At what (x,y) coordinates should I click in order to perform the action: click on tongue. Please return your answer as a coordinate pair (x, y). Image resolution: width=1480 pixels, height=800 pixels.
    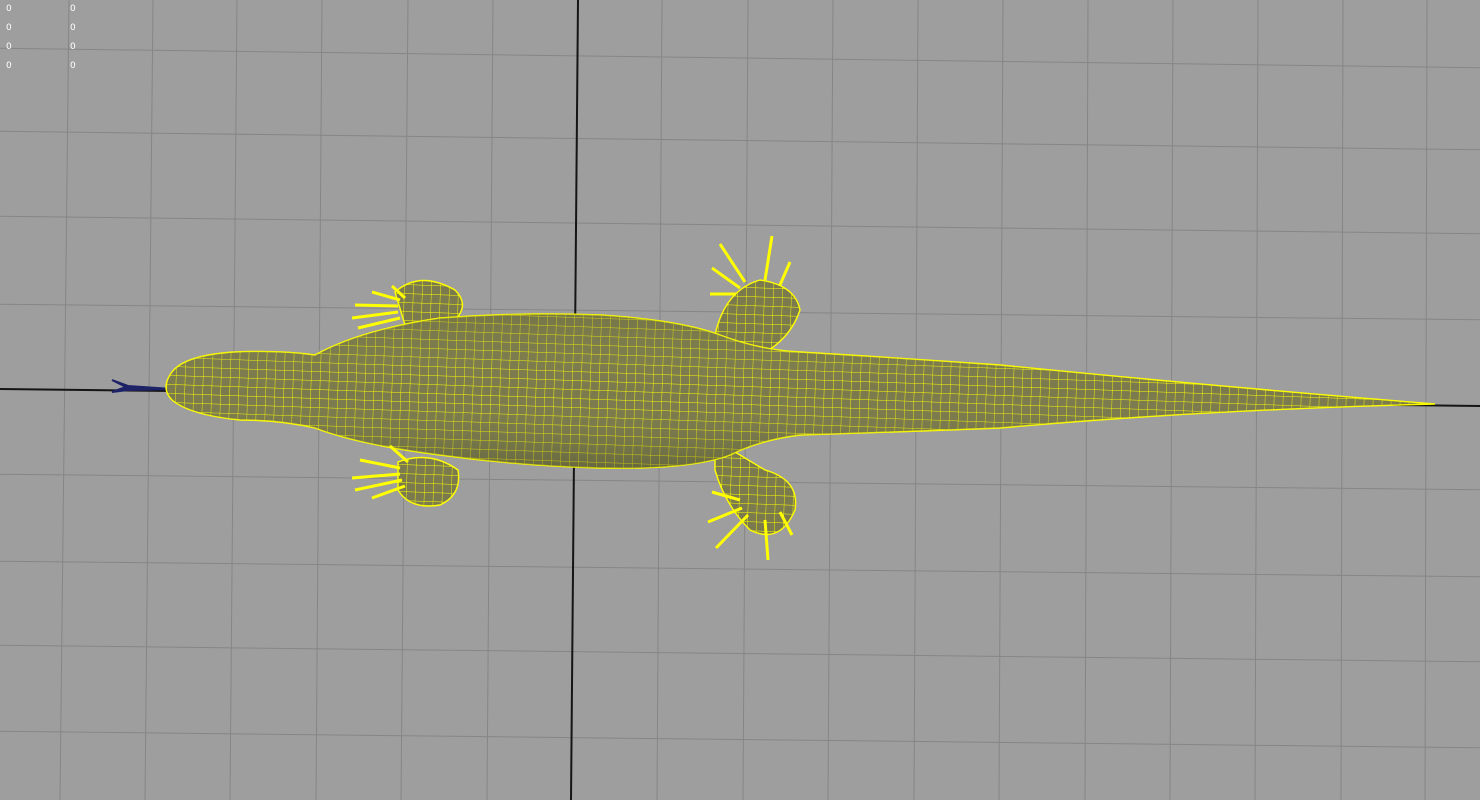
    Looking at the image, I should click on (142, 386).